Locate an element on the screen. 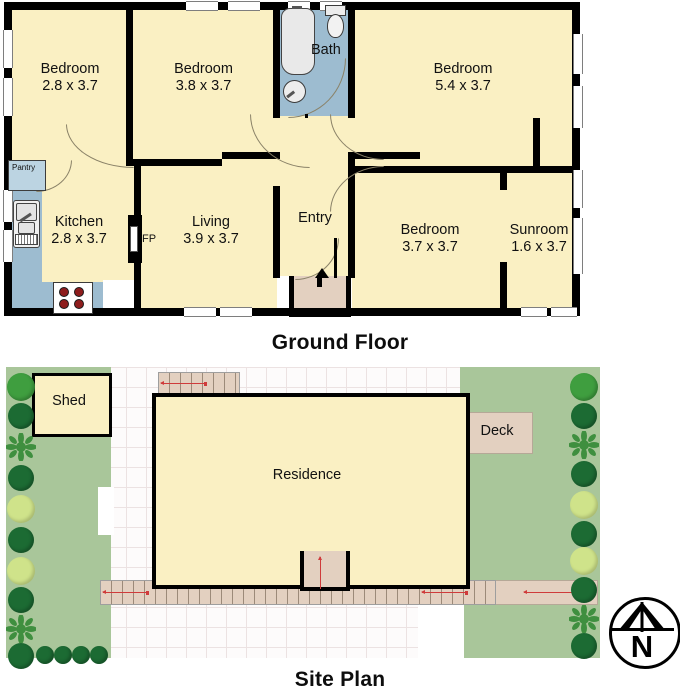  room-name: Bath is located at coordinates (326, 50).